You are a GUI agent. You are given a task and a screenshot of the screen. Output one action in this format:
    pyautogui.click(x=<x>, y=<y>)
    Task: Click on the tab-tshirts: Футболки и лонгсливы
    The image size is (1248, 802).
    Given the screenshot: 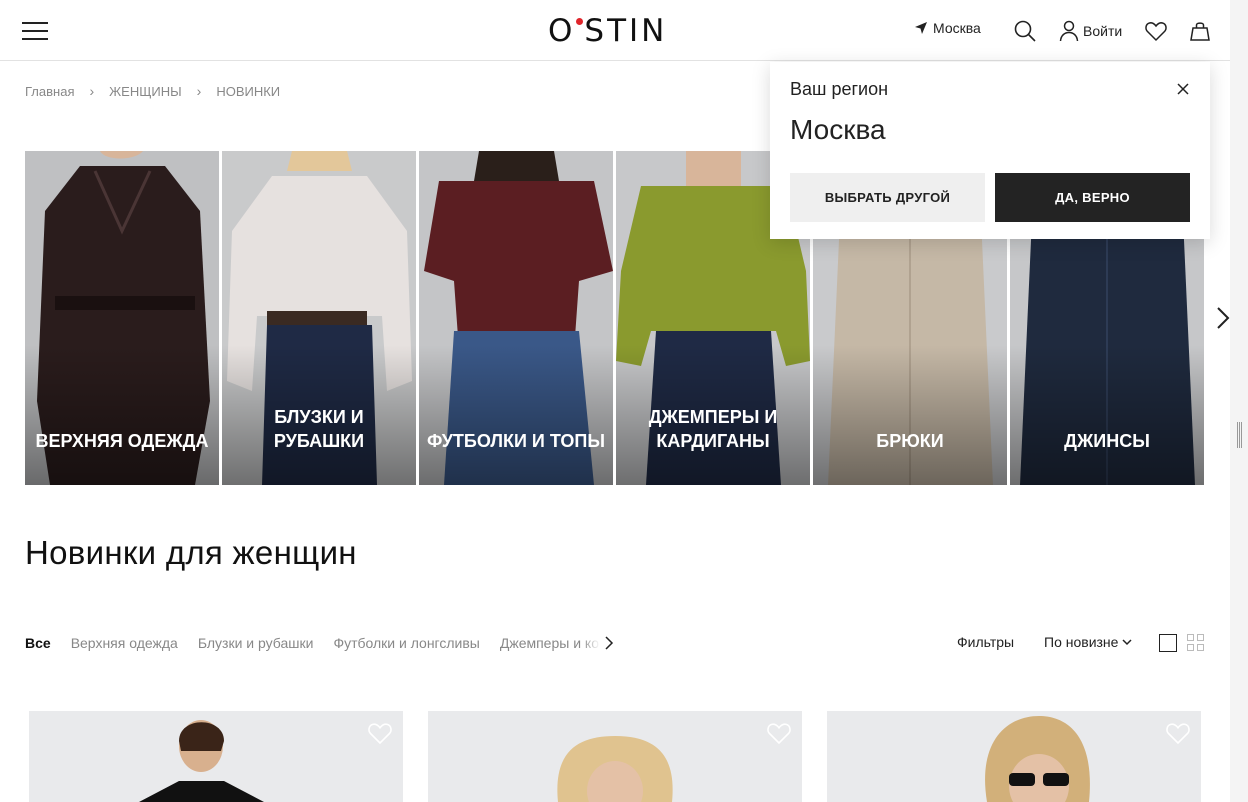 What is the action you would take?
    pyautogui.click(x=406, y=643)
    